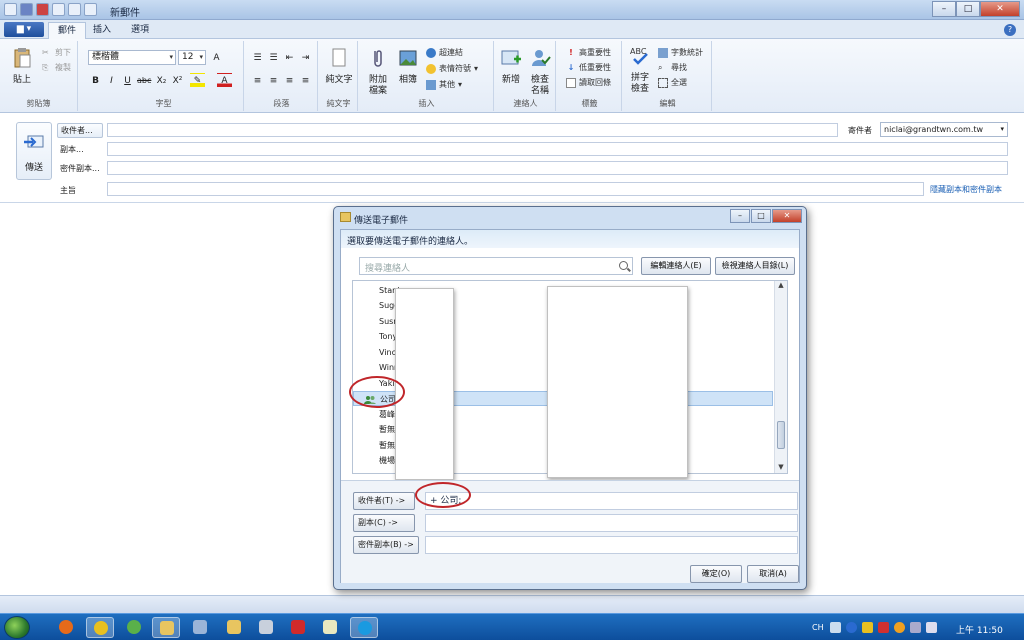 The height and width of the screenshot is (640, 1024). I want to click on highlight-icon: ✎, so click(197, 80).